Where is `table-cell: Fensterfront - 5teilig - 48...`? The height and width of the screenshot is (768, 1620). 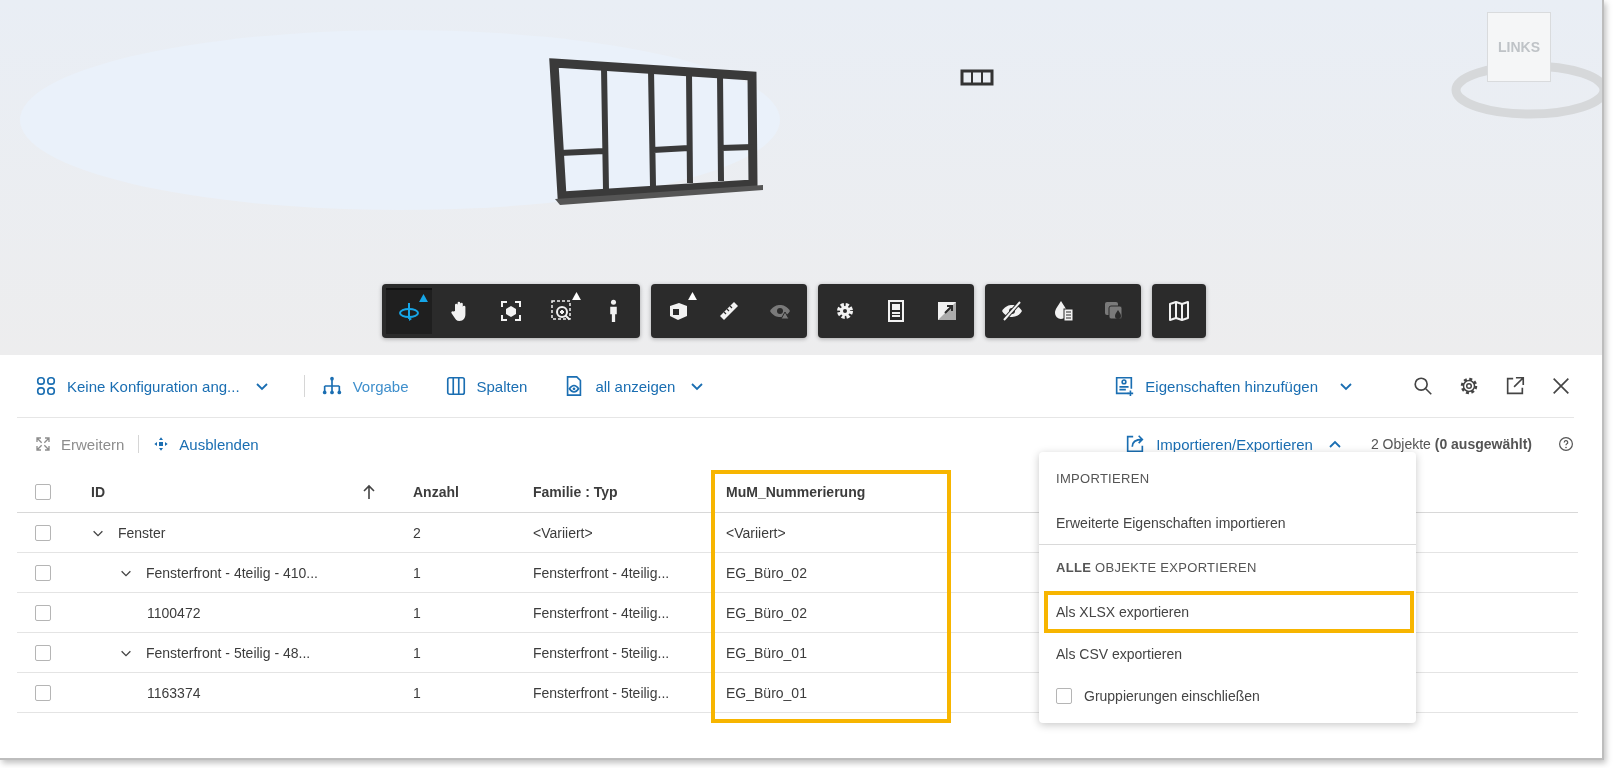
table-cell: Fensterfront - 5teilig - 48... is located at coordinates (228, 652).